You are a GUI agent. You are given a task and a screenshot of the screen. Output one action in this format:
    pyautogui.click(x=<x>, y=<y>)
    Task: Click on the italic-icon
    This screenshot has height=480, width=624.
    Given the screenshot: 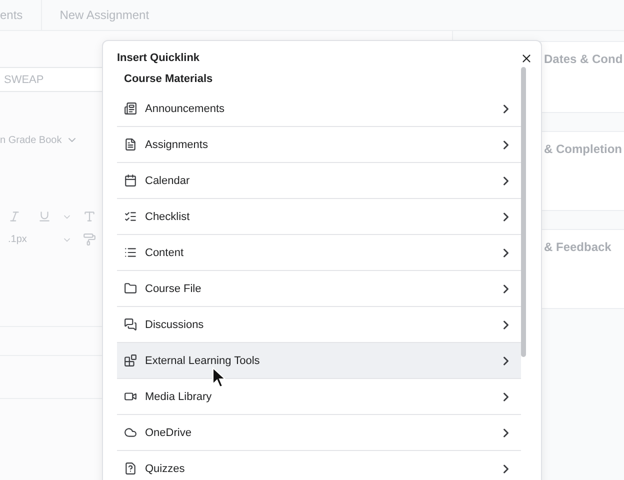 What is the action you would take?
    pyautogui.click(x=14, y=216)
    